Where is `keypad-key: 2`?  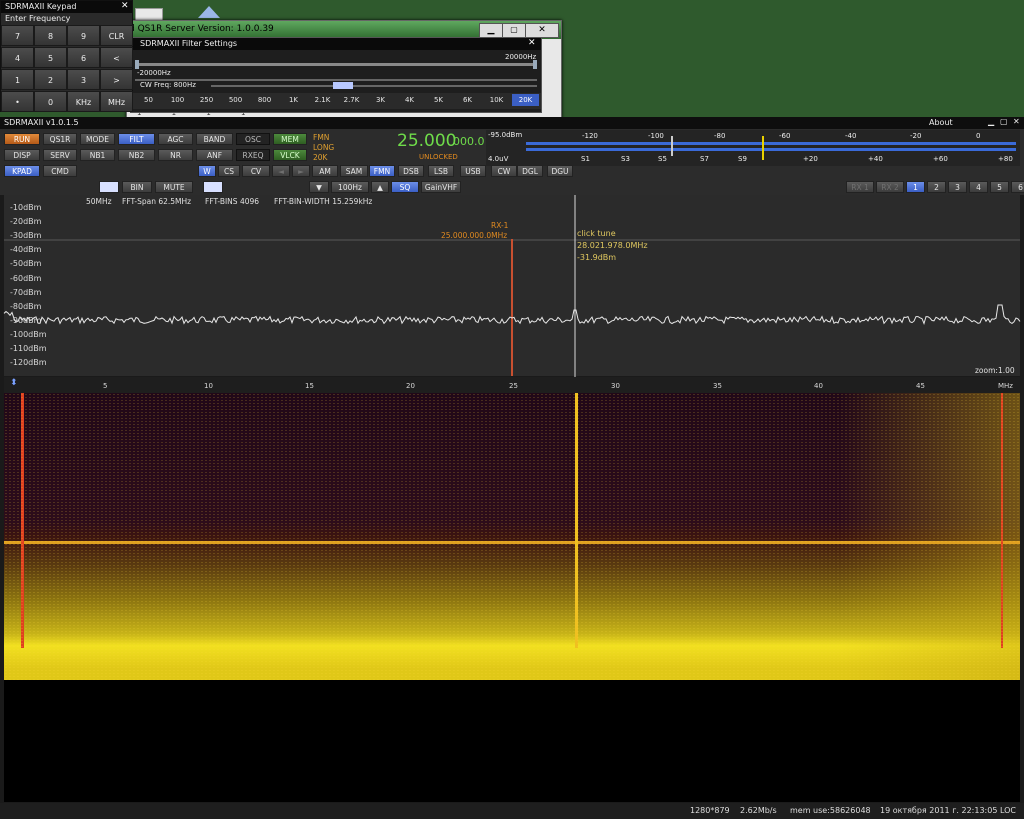
keypad-key: 2 is located at coordinates (50, 79).